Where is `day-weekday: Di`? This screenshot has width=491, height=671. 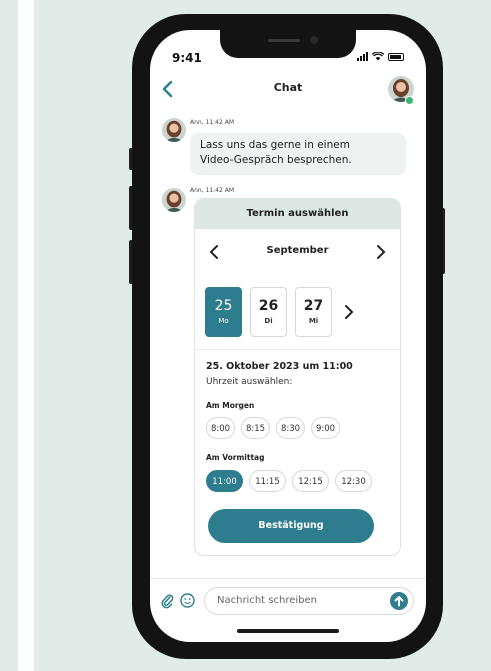
day-weekday: Di is located at coordinates (268, 321).